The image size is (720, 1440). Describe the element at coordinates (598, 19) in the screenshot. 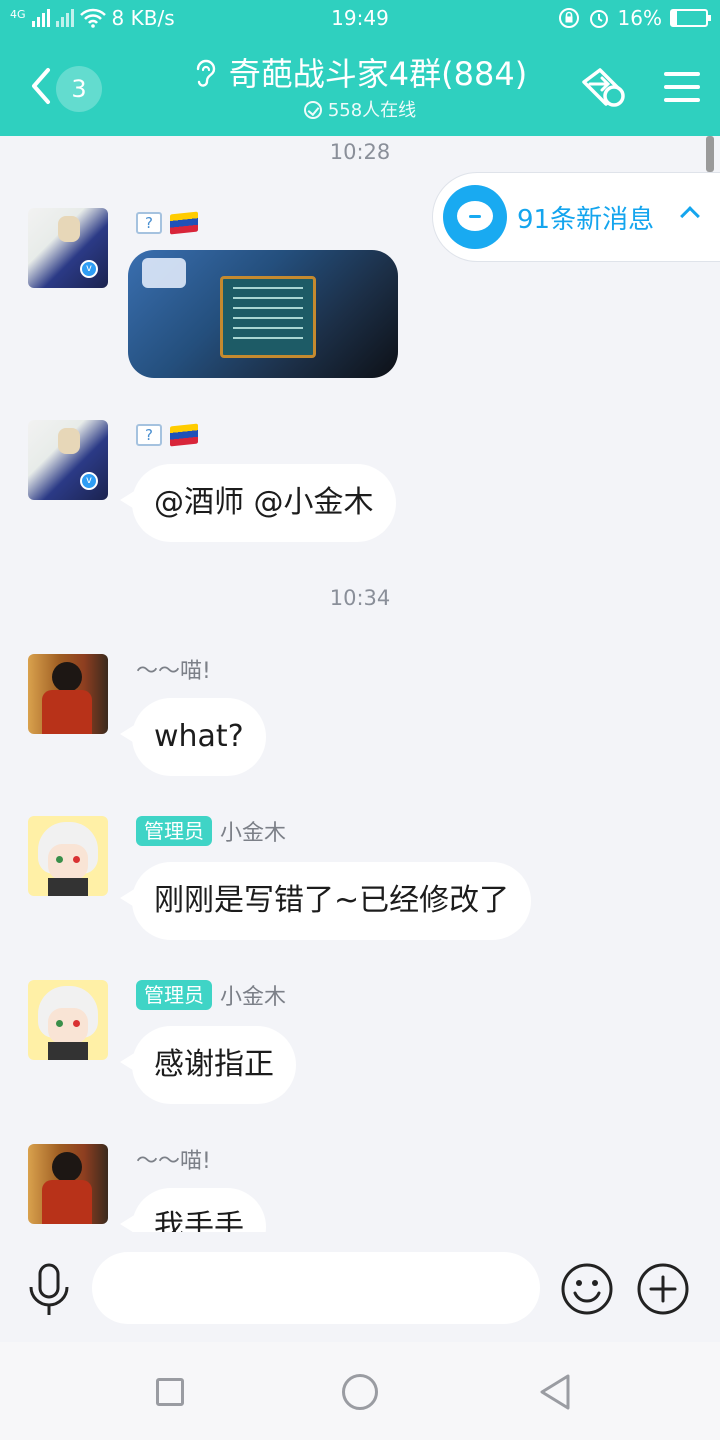

I see `alarm-icon` at that location.